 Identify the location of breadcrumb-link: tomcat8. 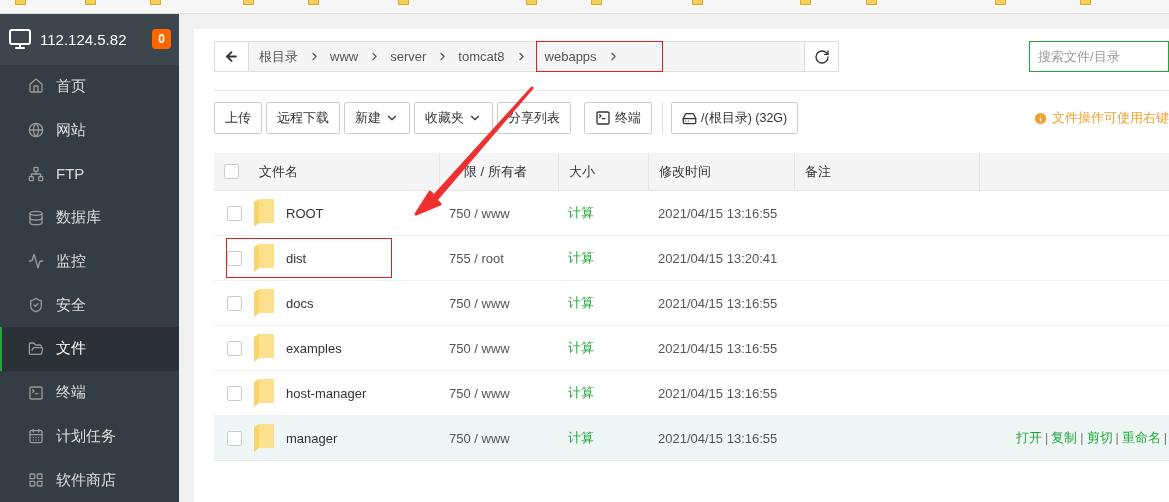
(497, 56).